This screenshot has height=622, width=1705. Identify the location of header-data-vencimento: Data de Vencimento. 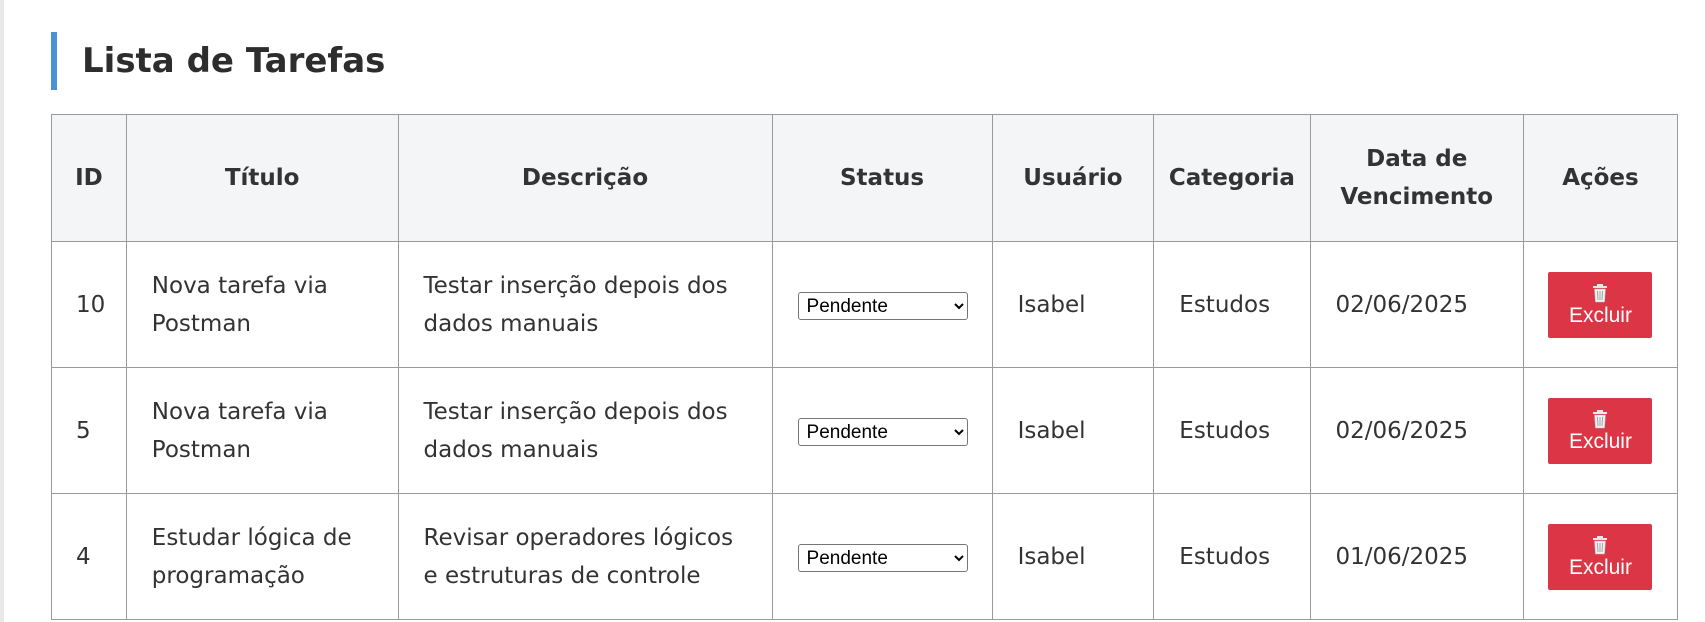
(1416, 178).